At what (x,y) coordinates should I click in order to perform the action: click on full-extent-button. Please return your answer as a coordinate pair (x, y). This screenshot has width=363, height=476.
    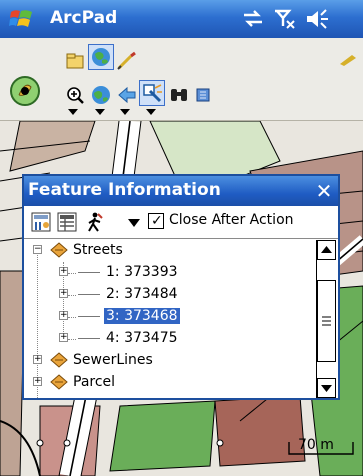
    Looking at the image, I should click on (101, 95).